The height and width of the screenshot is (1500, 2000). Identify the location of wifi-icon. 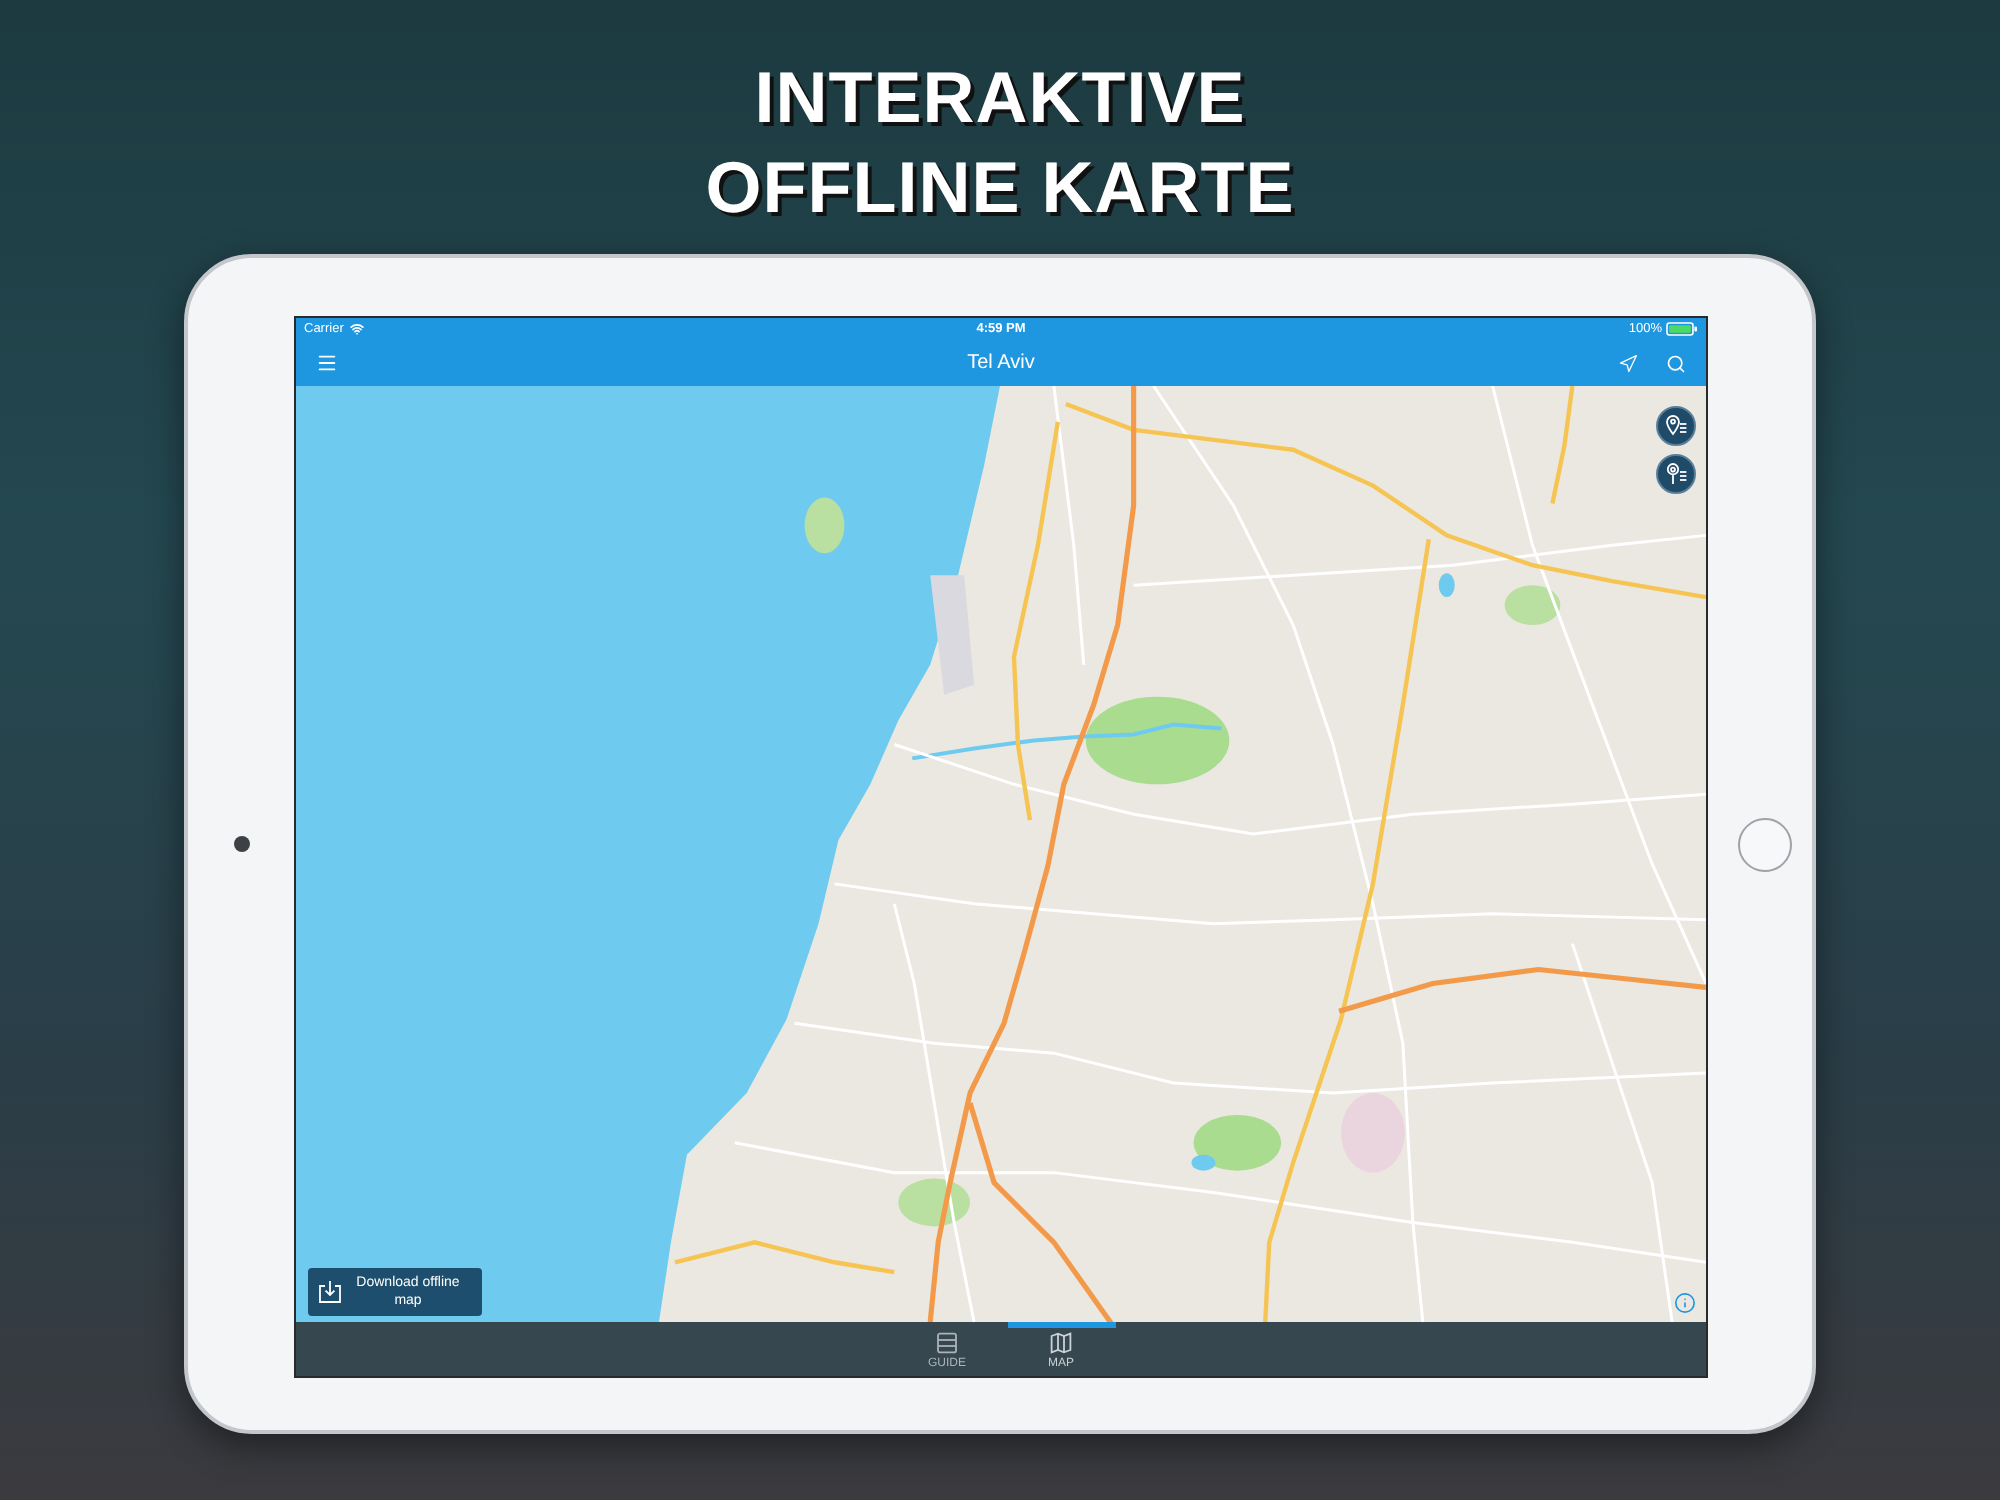
(356, 329).